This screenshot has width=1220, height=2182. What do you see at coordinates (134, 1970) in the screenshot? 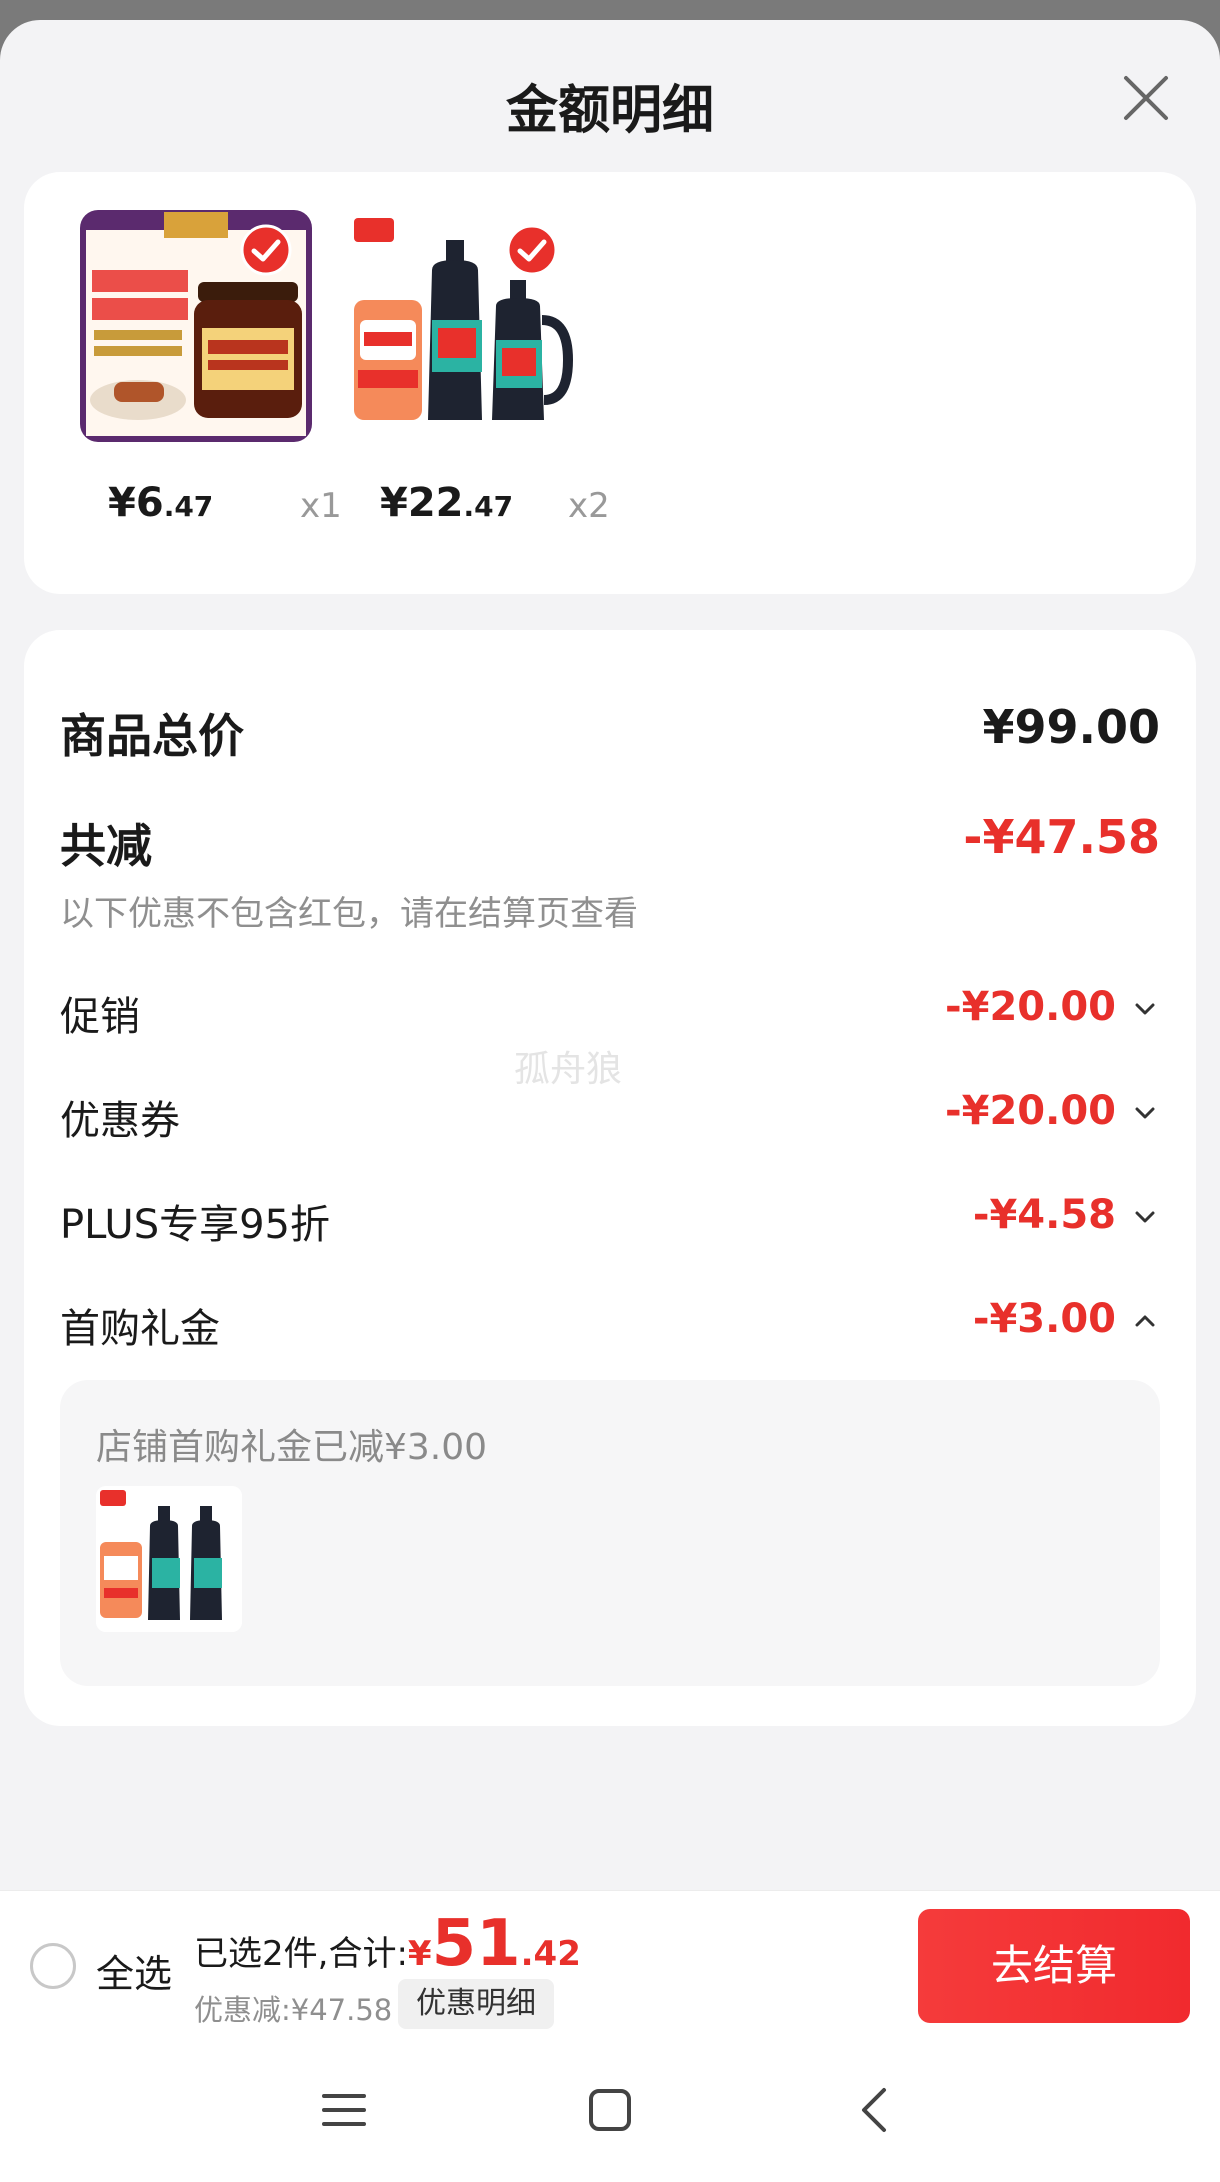
I see `select-all-label: 全选` at bounding box center [134, 1970].